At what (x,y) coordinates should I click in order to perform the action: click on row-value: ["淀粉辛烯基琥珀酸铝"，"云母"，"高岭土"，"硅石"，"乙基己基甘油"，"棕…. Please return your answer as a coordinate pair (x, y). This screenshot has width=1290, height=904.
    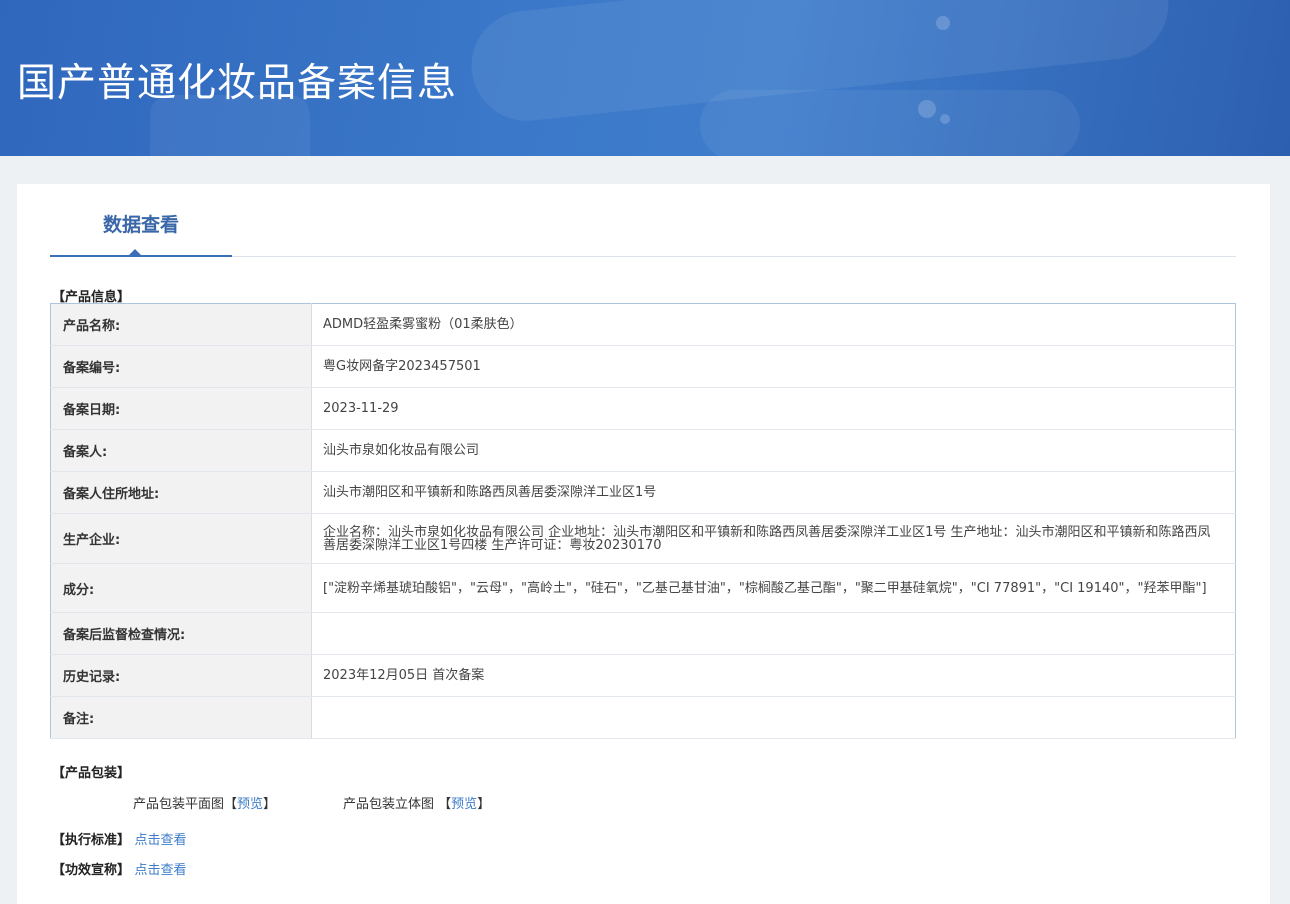
    Looking at the image, I should click on (773, 588).